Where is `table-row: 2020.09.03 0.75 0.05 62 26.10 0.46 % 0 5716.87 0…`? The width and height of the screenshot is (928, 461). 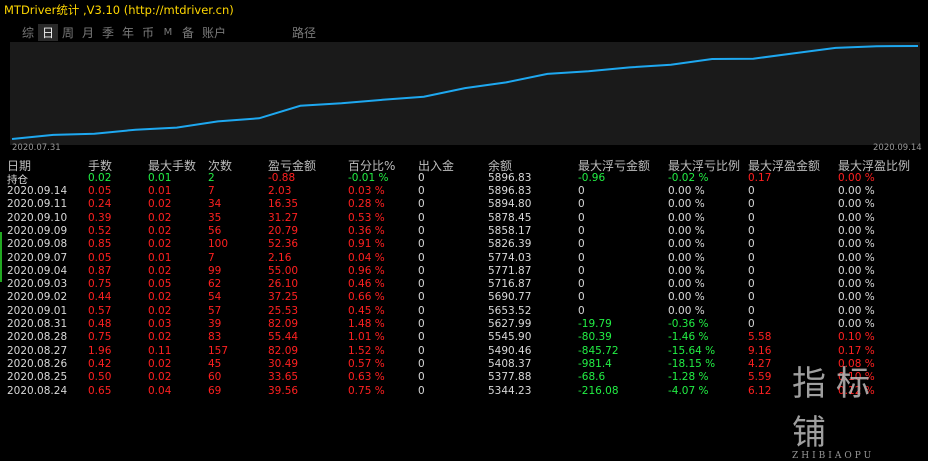 table-row: 2020.09.03 0.75 0.05 62 26.10 0.46 % 0 5716.87 0… is located at coordinates (464, 284).